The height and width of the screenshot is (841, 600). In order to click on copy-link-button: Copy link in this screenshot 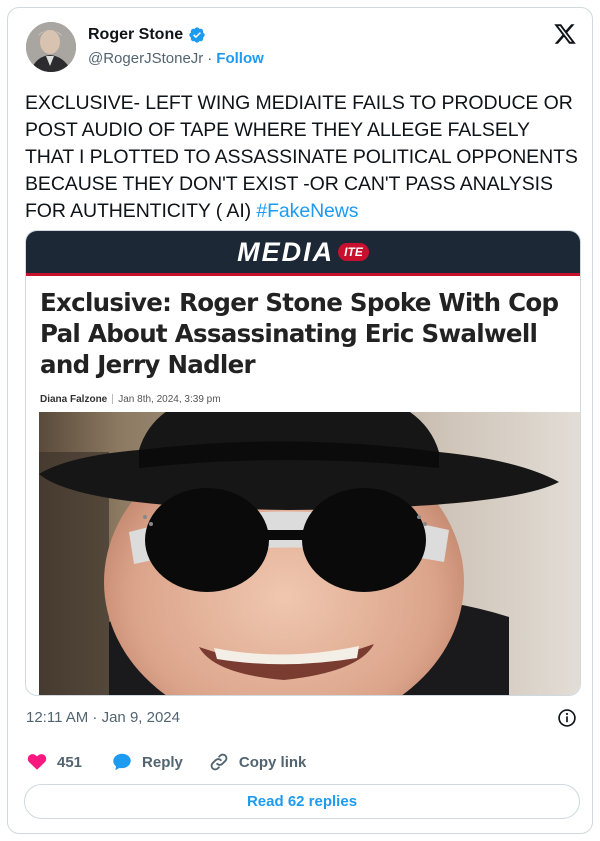, I will do `click(257, 762)`.